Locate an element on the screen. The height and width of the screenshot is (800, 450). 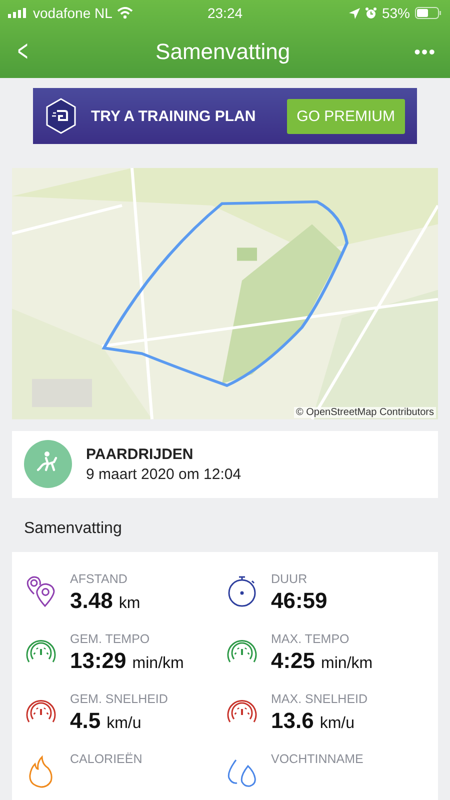
carrier-name: vodafone NL is located at coordinates (72, 13).